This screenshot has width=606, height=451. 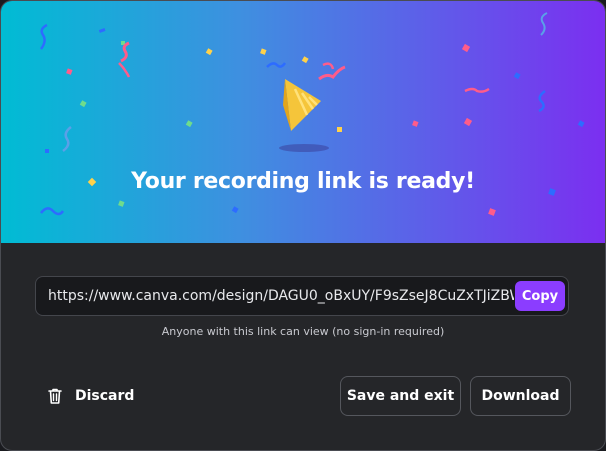 What do you see at coordinates (303, 181) in the screenshot?
I see `dialog-title: Your recording link is ready!` at bounding box center [303, 181].